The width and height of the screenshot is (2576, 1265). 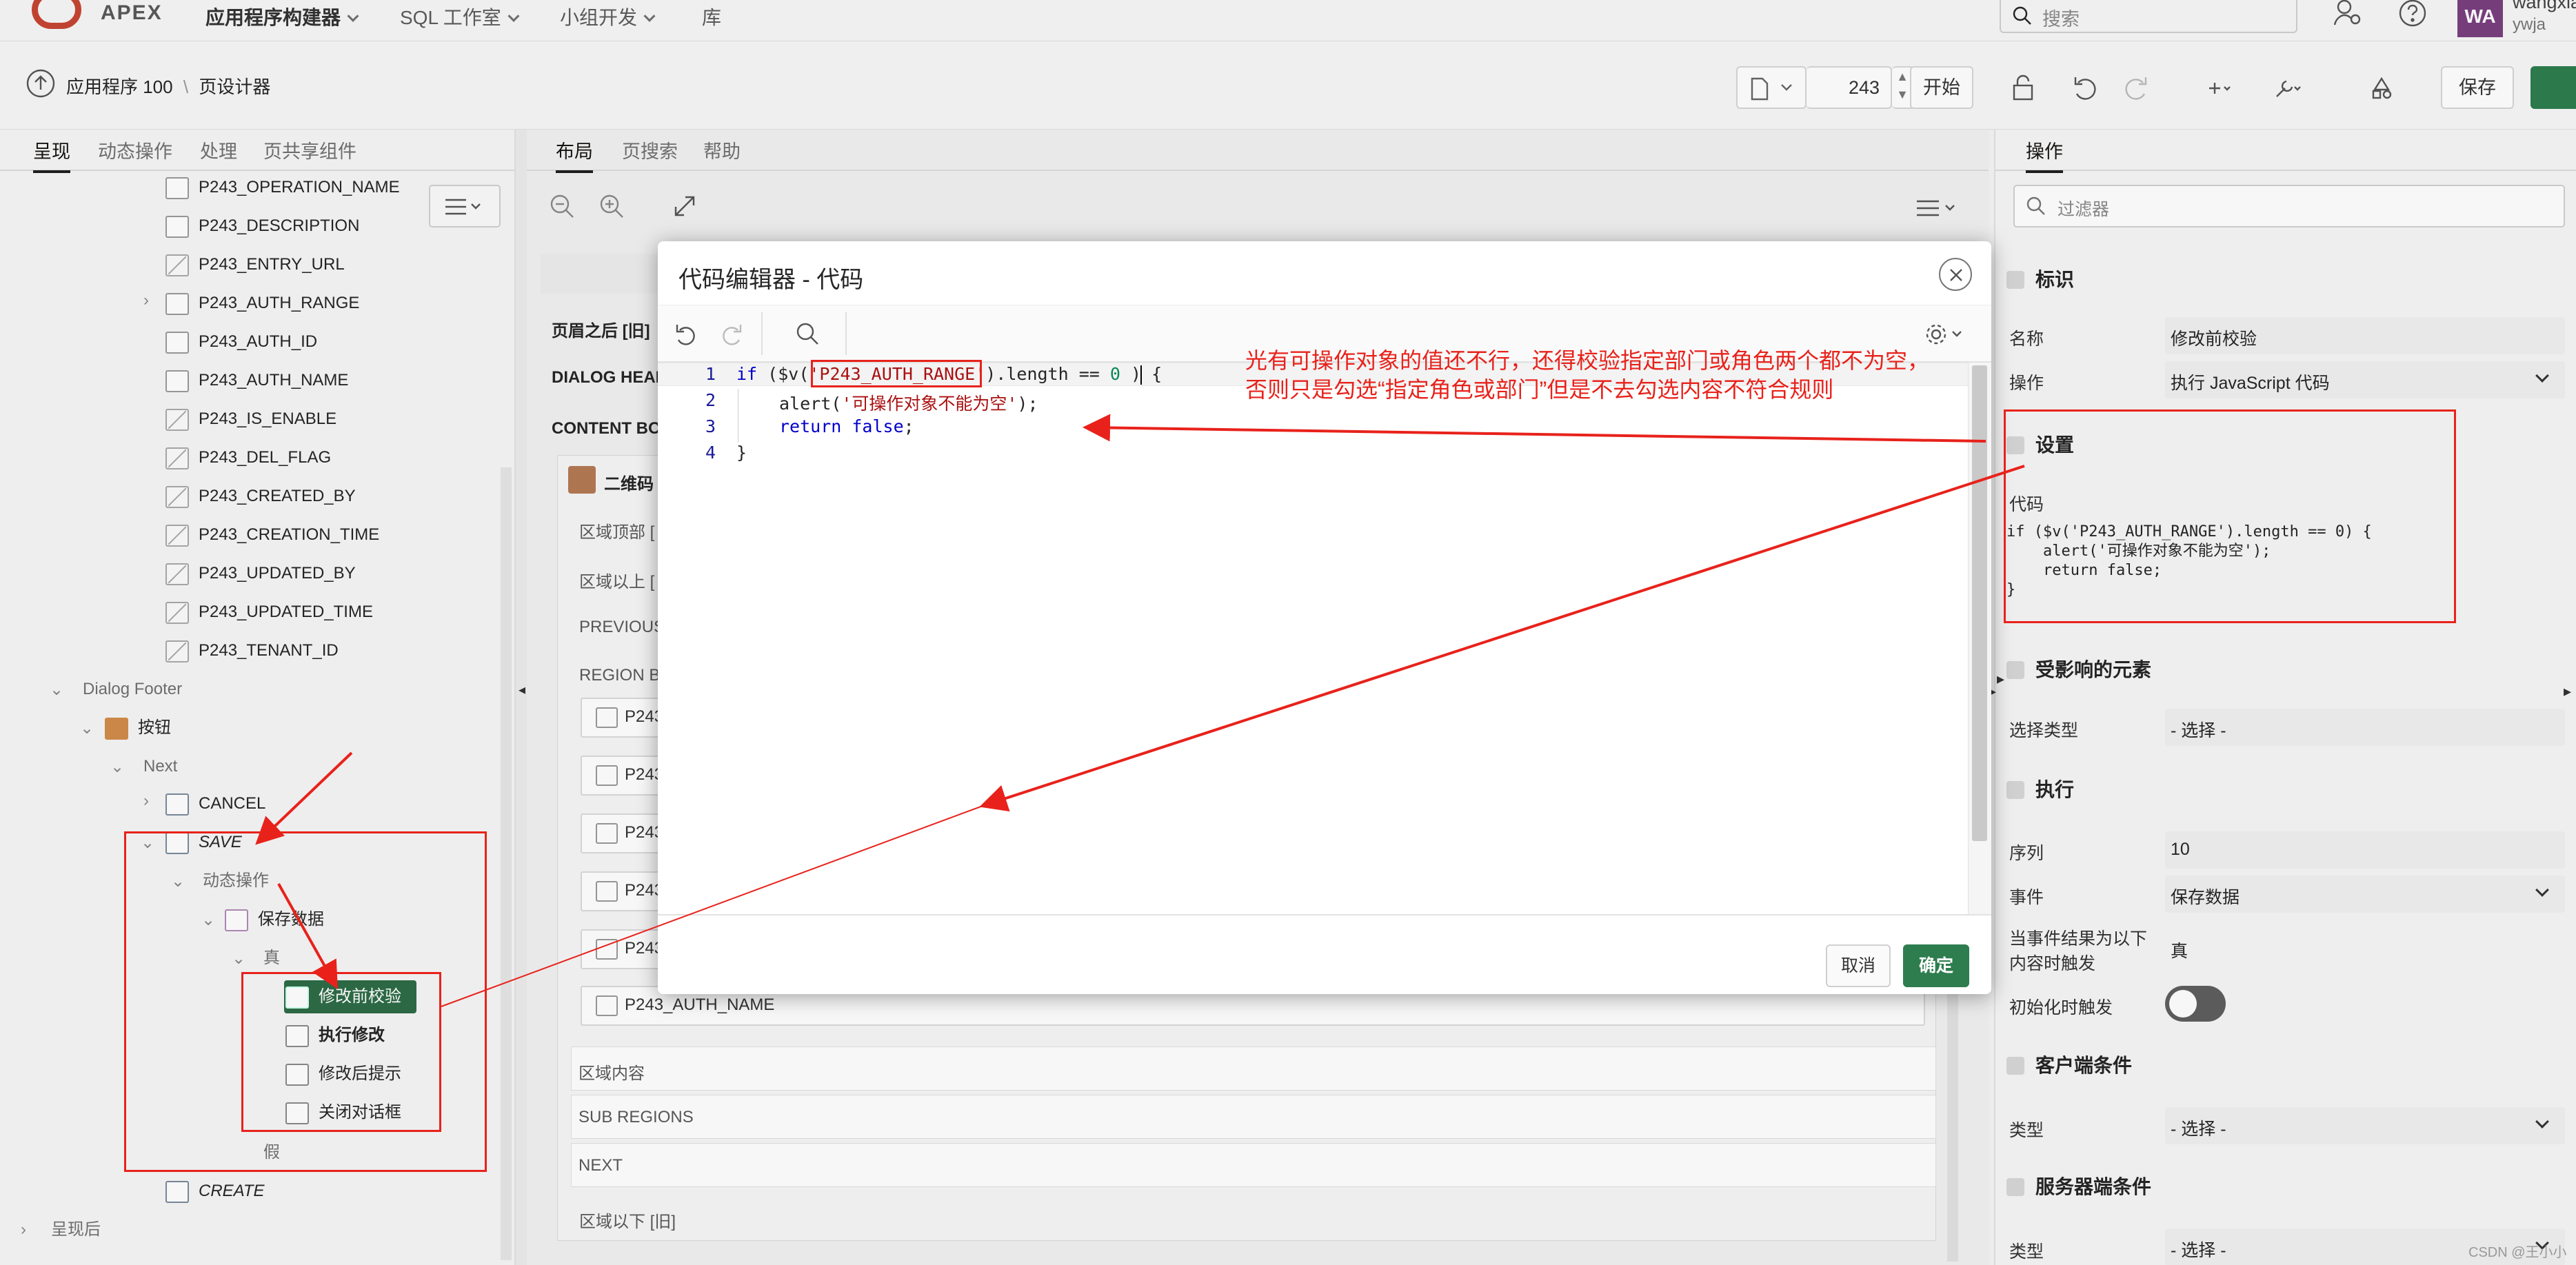 What do you see at coordinates (1947, 334) in the screenshot?
I see `gear-icon` at bounding box center [1947, 334].